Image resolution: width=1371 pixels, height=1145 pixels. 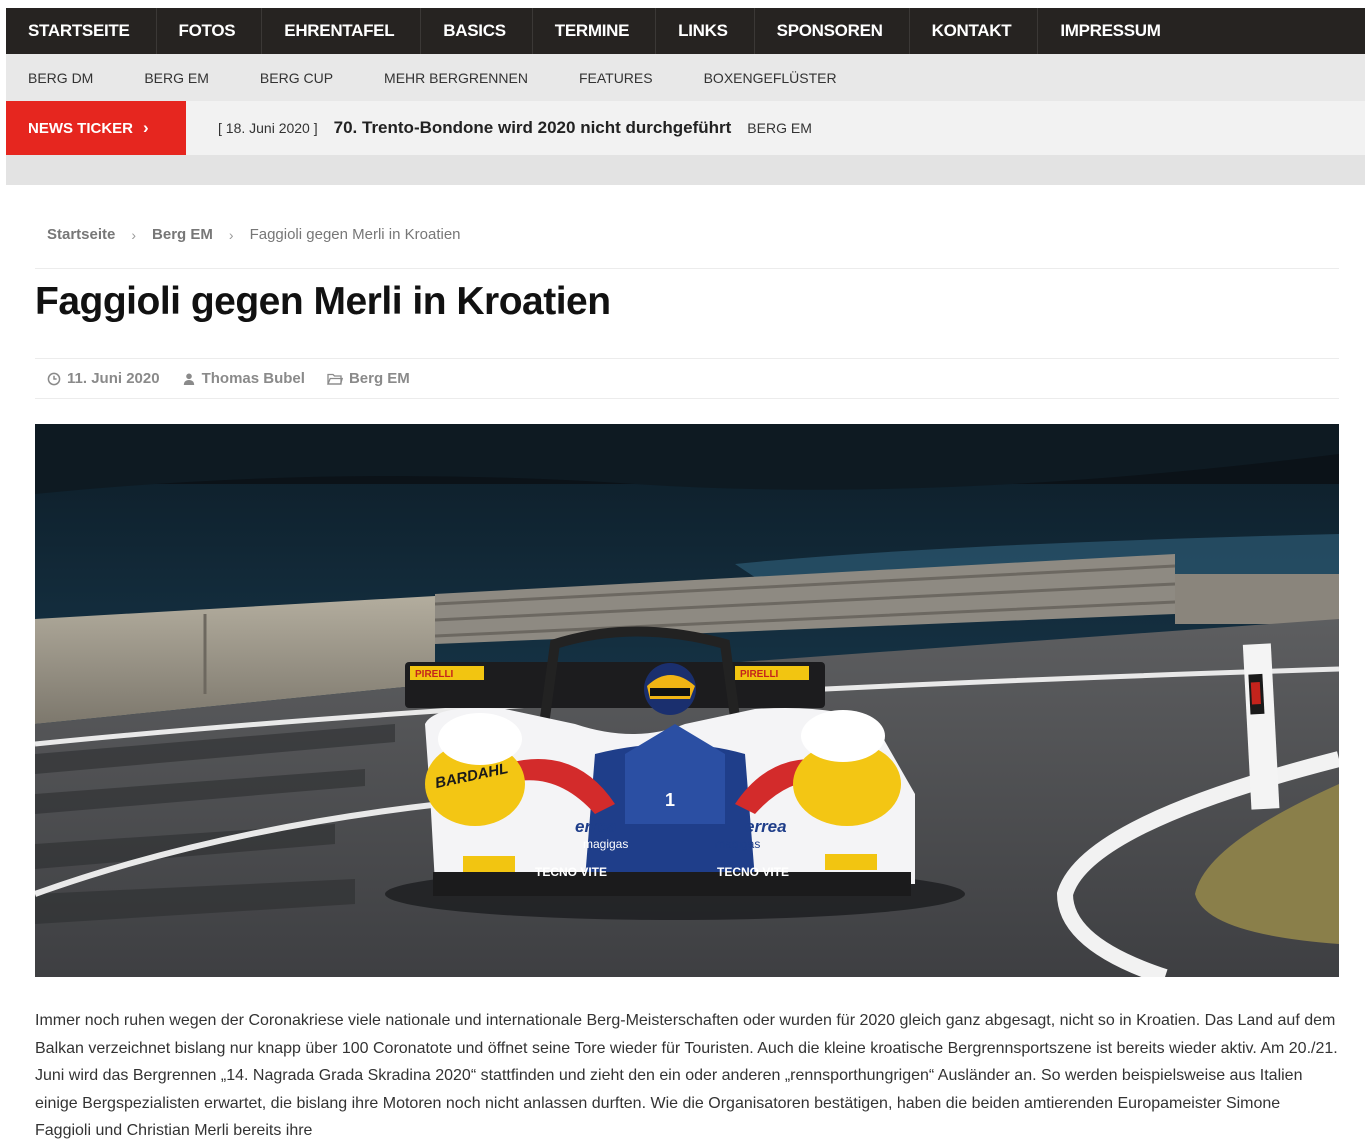 What do you see at coordinates (605, 844) in the screenshot?
I see `hero-sponsor-magigas: magigas` at bounding box center [605, 844].